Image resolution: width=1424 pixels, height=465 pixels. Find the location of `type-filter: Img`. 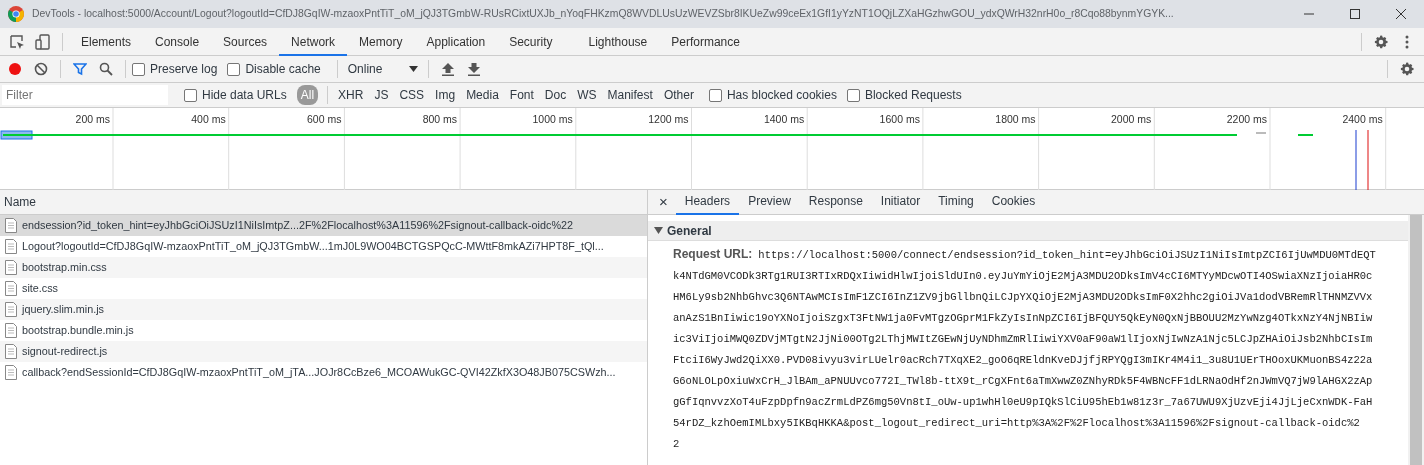

type-filter: Img is located at coordinates (445, 95).